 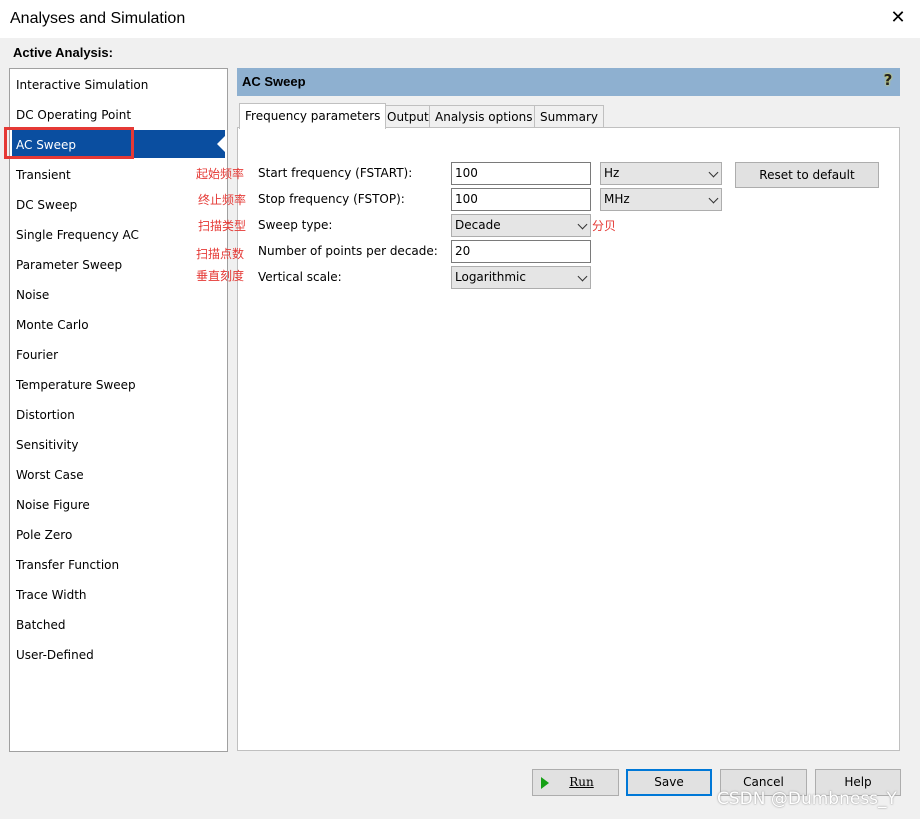 I want to click on analysis-item: Worst Case, so click(x=50, y=475).